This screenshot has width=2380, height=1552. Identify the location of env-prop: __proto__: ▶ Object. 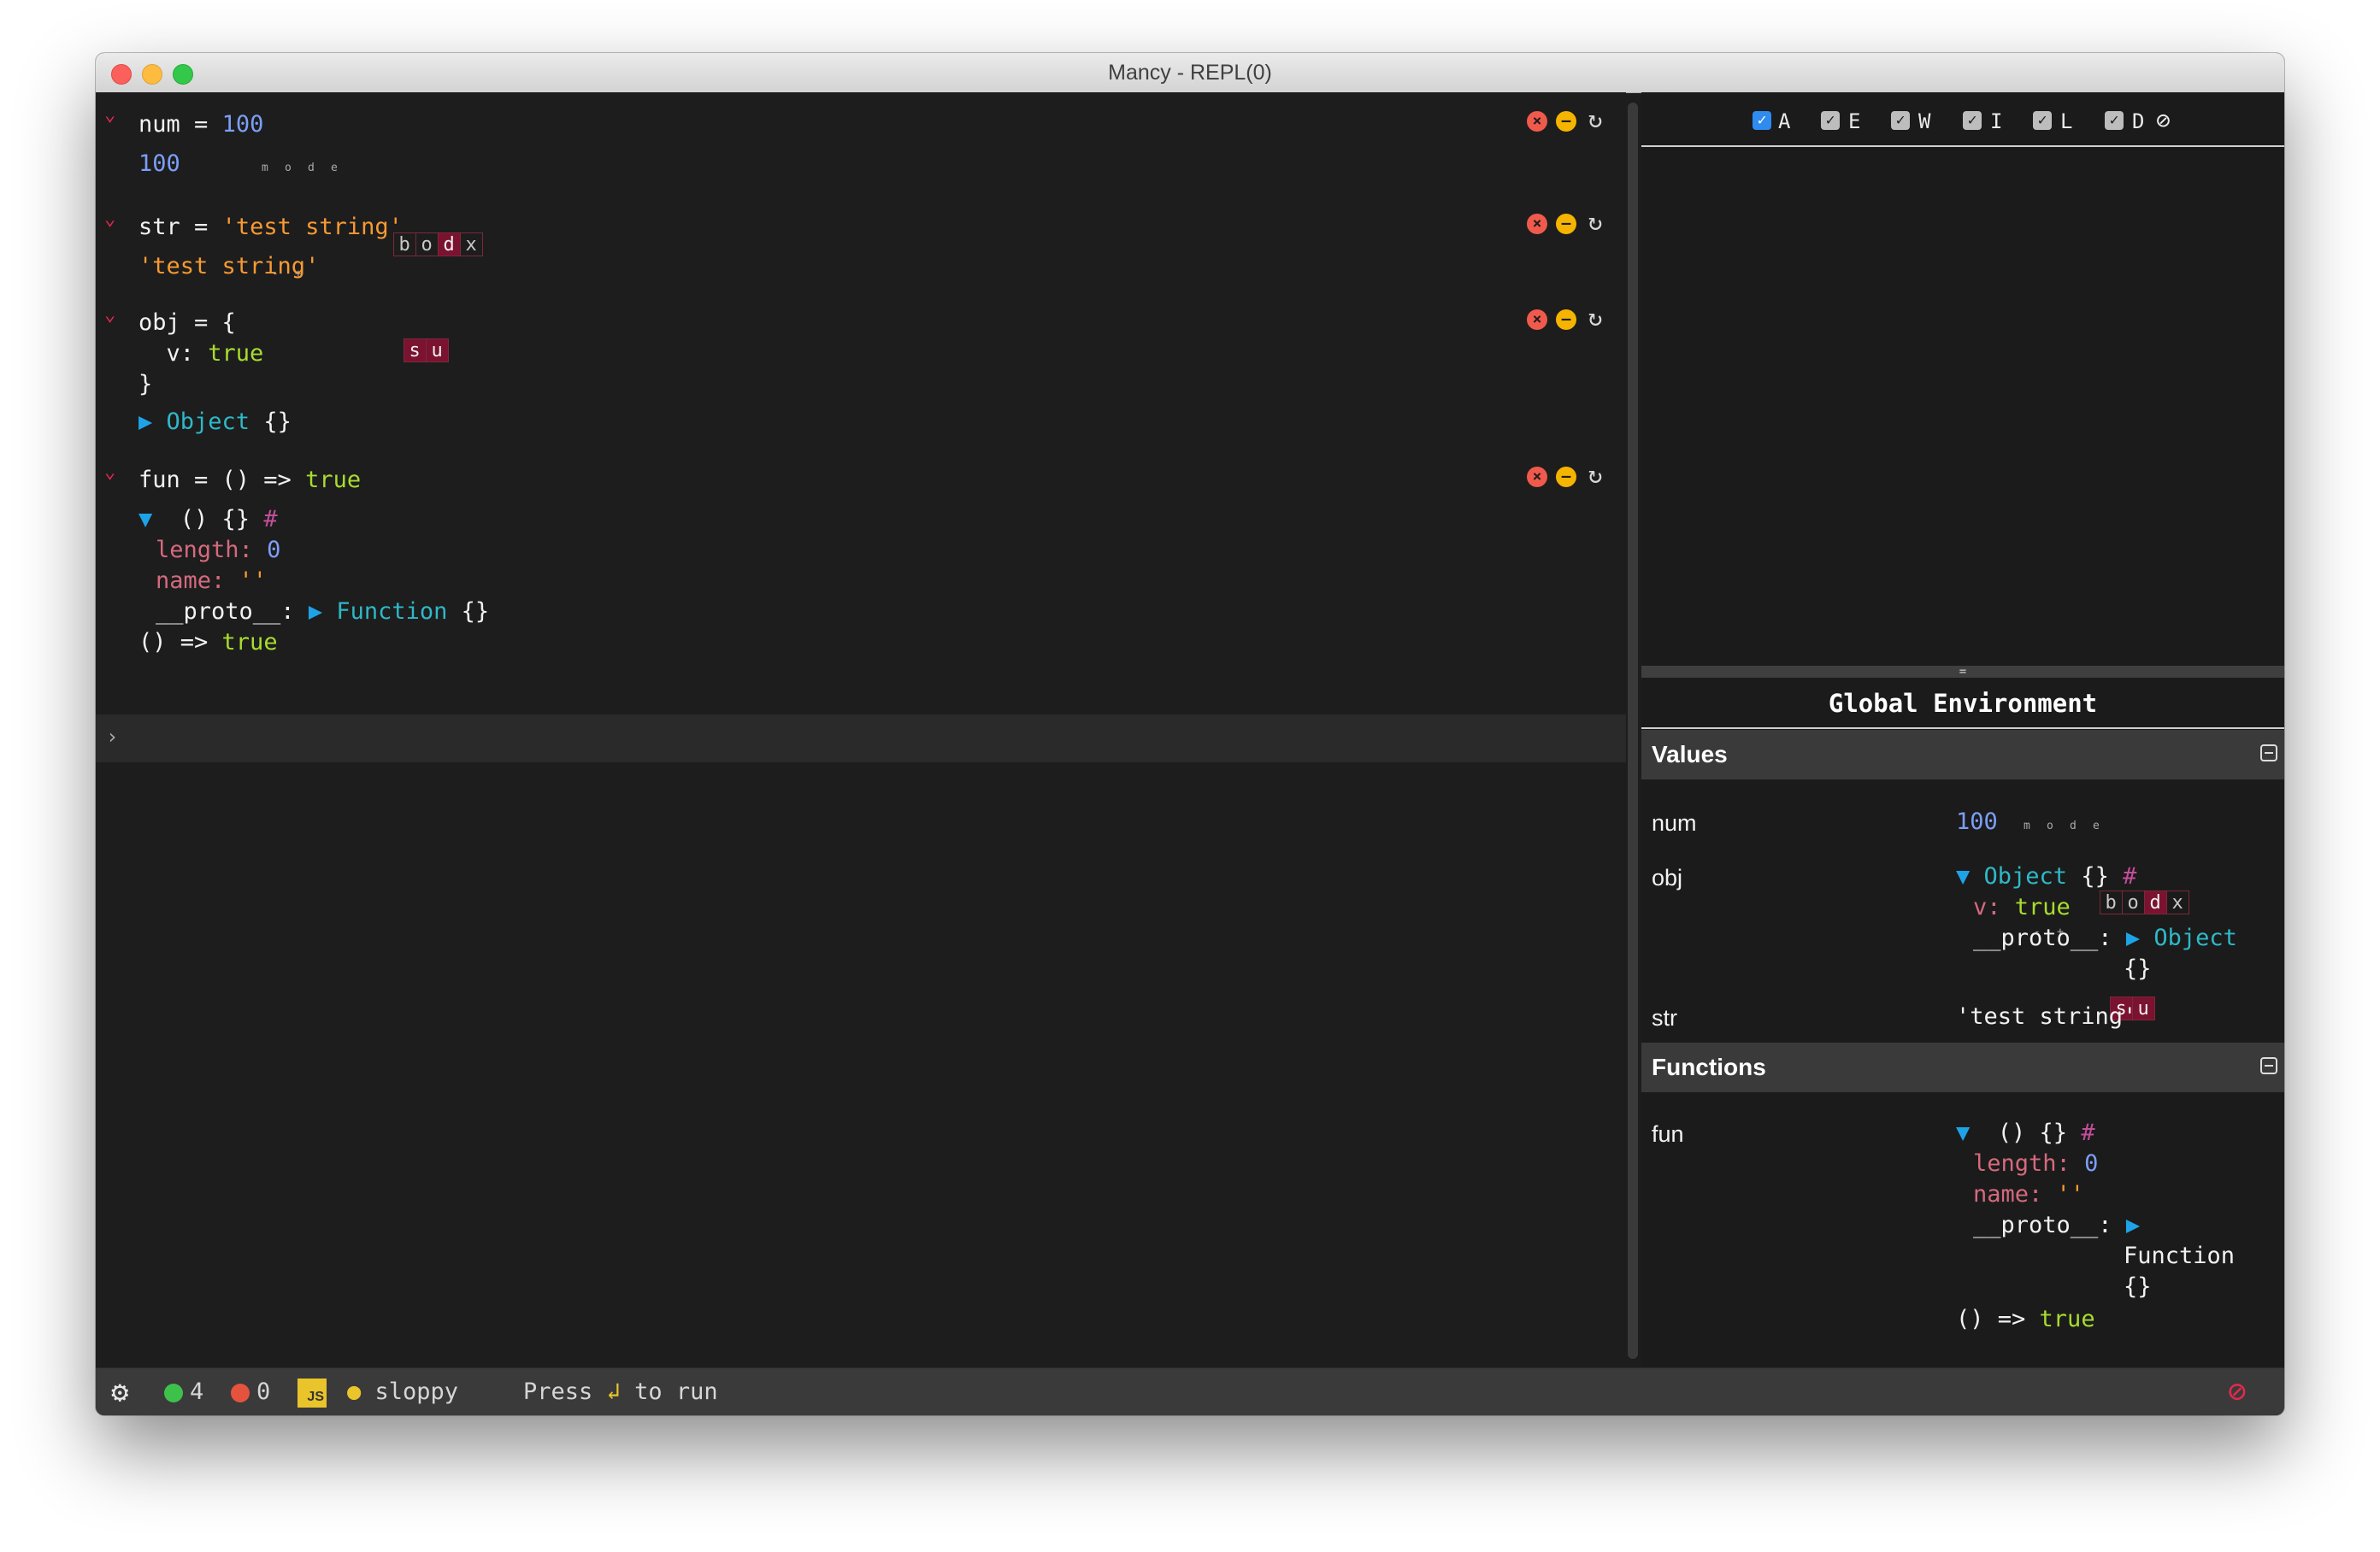
(2105, 938).